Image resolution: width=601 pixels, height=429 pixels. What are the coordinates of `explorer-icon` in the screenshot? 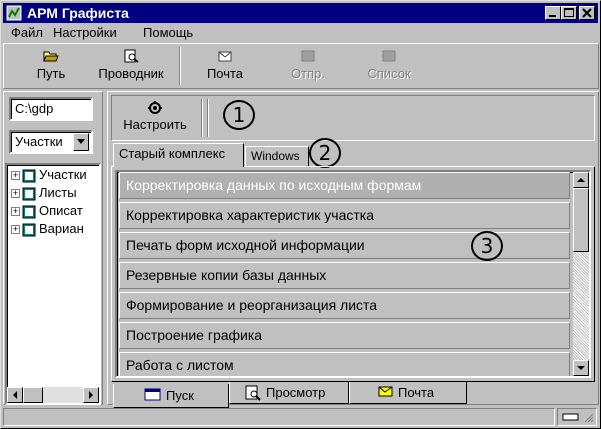 It's located at (131, 56).